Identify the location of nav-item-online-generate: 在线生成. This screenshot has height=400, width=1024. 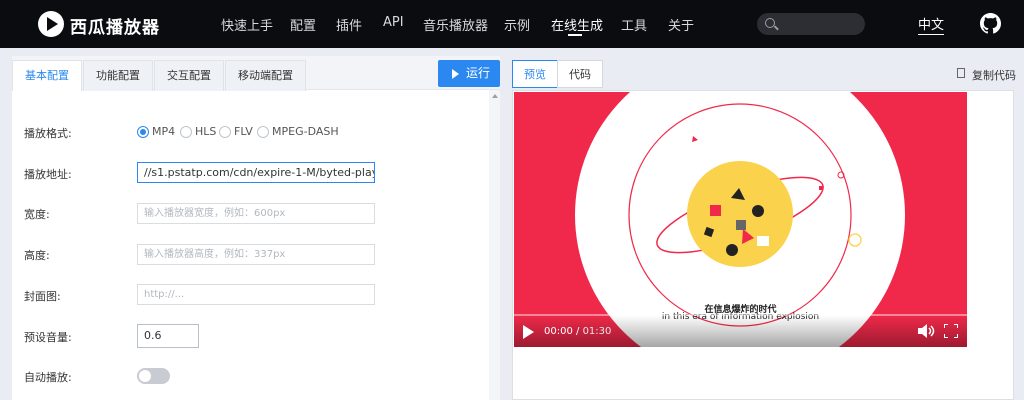
(577, 24).